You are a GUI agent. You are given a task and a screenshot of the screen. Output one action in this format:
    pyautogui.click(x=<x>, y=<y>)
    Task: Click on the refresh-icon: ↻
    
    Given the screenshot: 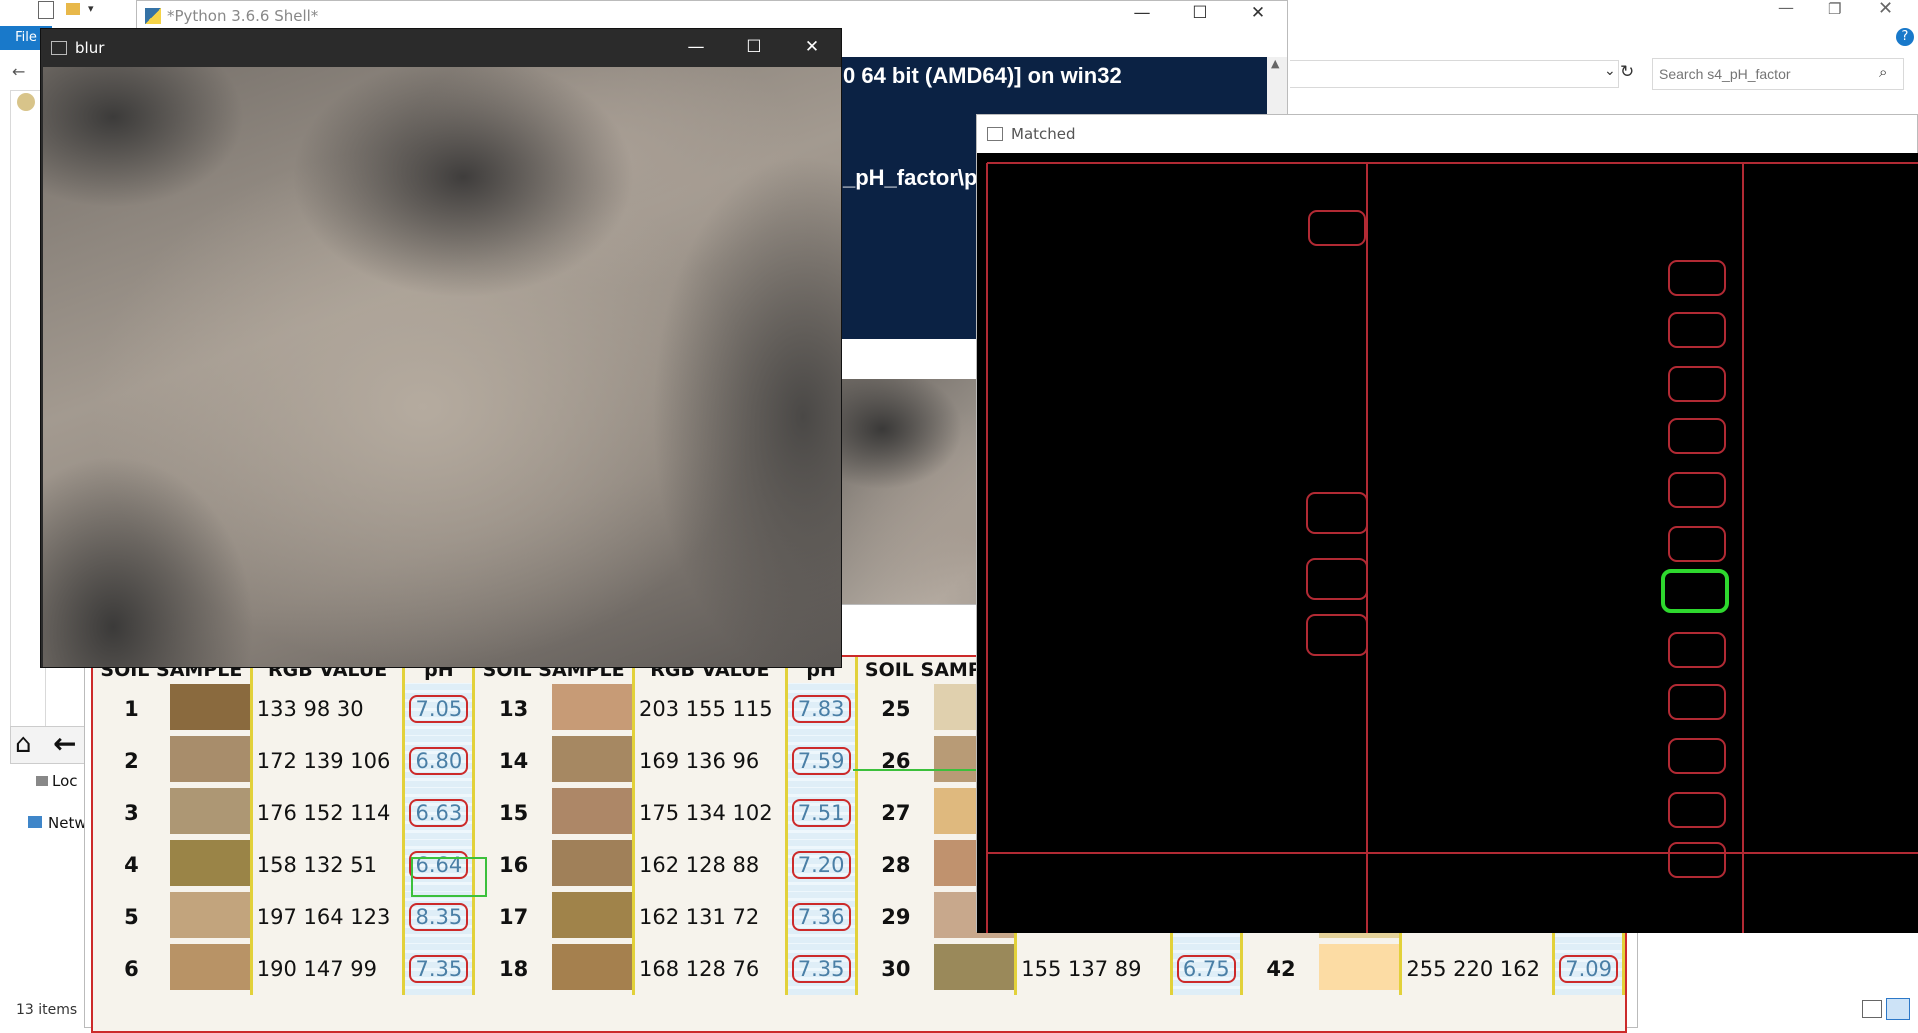 What is the action you would take?
    pyautogui.click(x=1627, y=72)
    